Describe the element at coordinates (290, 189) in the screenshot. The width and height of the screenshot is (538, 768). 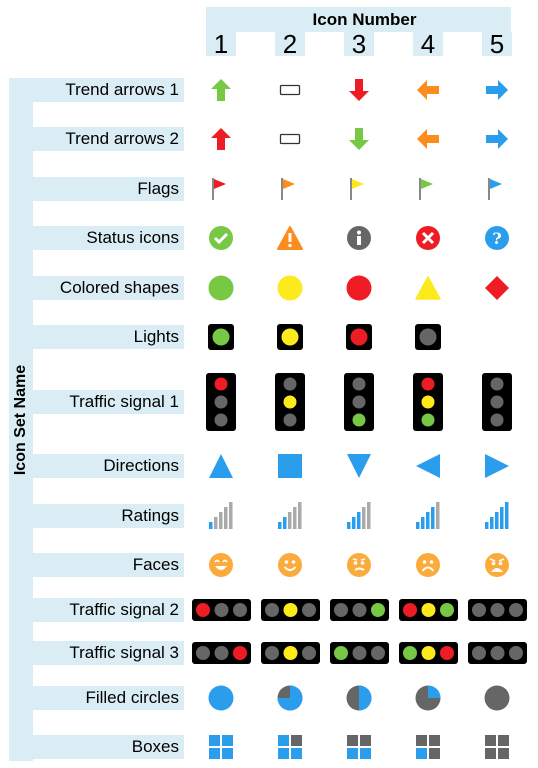
I see `flag-orange-icon` at that location.